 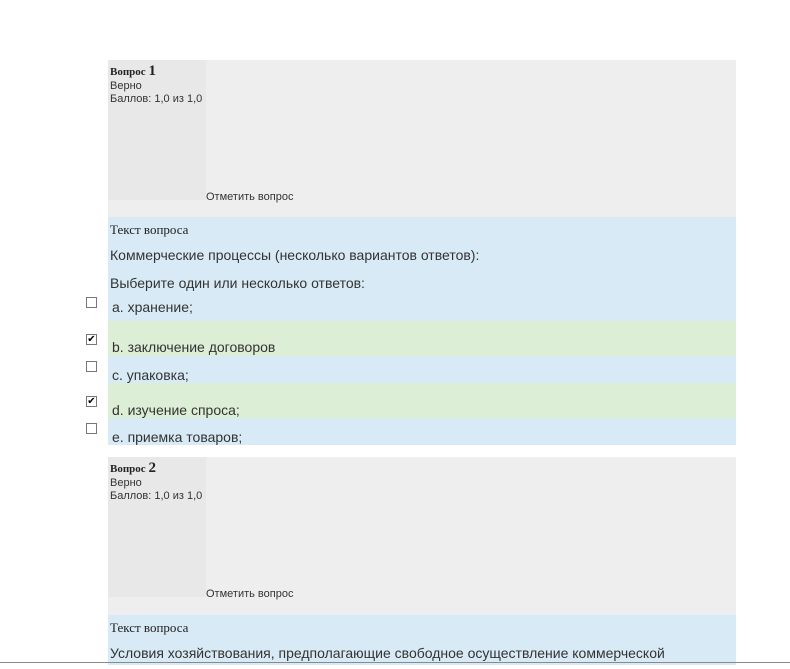 What do you see at coordinates (409, 431) in the screenshot?
I see `answer-option-e: e. приемка товаров;` at bounding box center [409, 431].